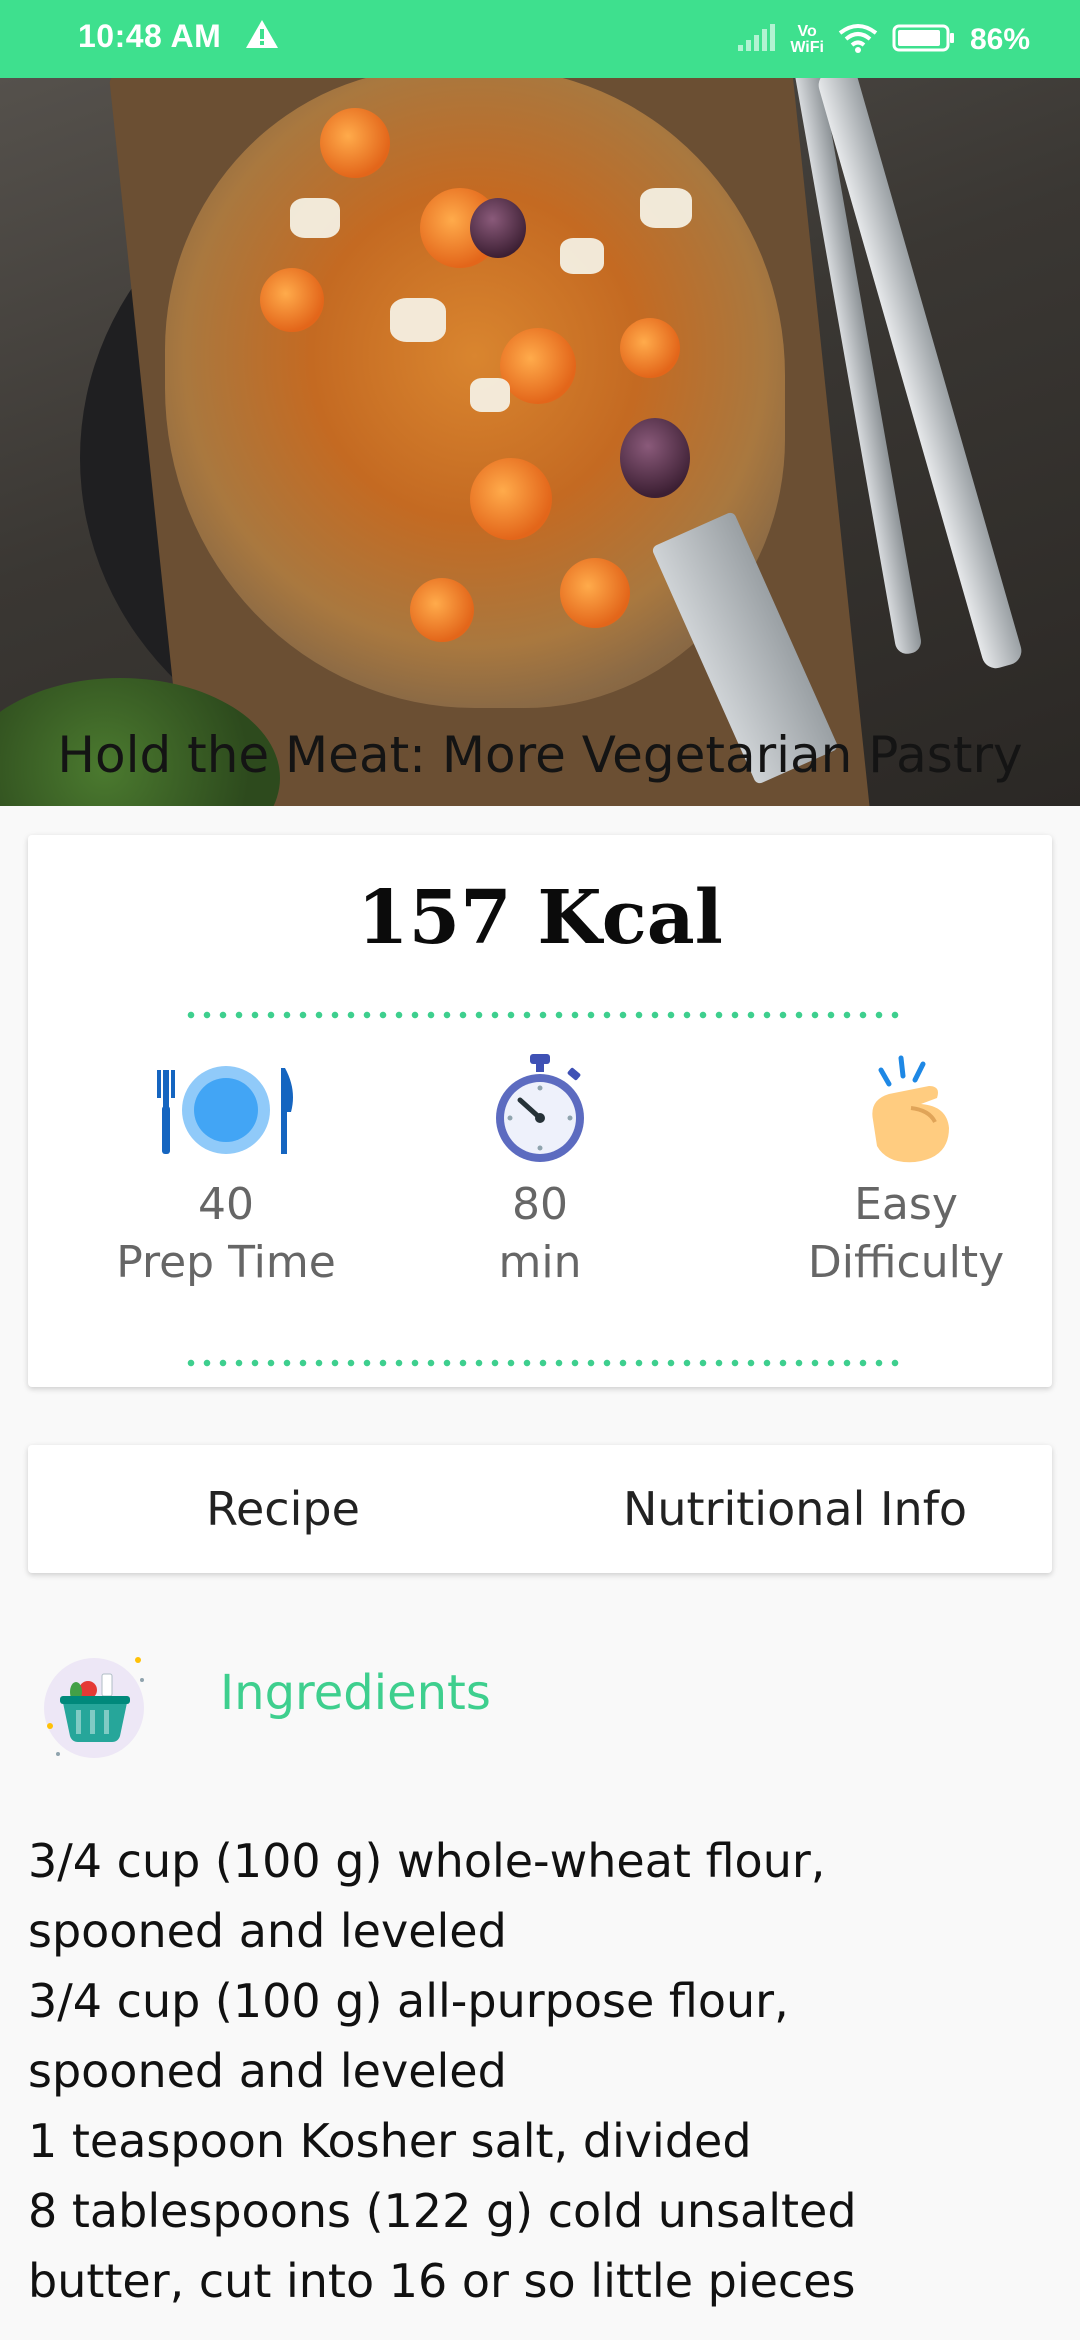  Describe the element at coordinates (262, 36) in the screenshot. I see `warning-icon` at that location.